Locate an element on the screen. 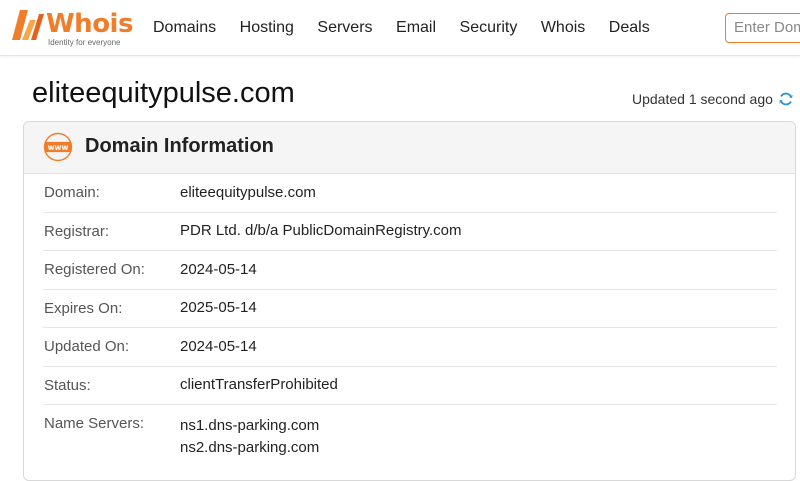 The width and height of the screenshot is (800, 481). updated-status: Updated 1 second ago is located at coordinates (713, 99).